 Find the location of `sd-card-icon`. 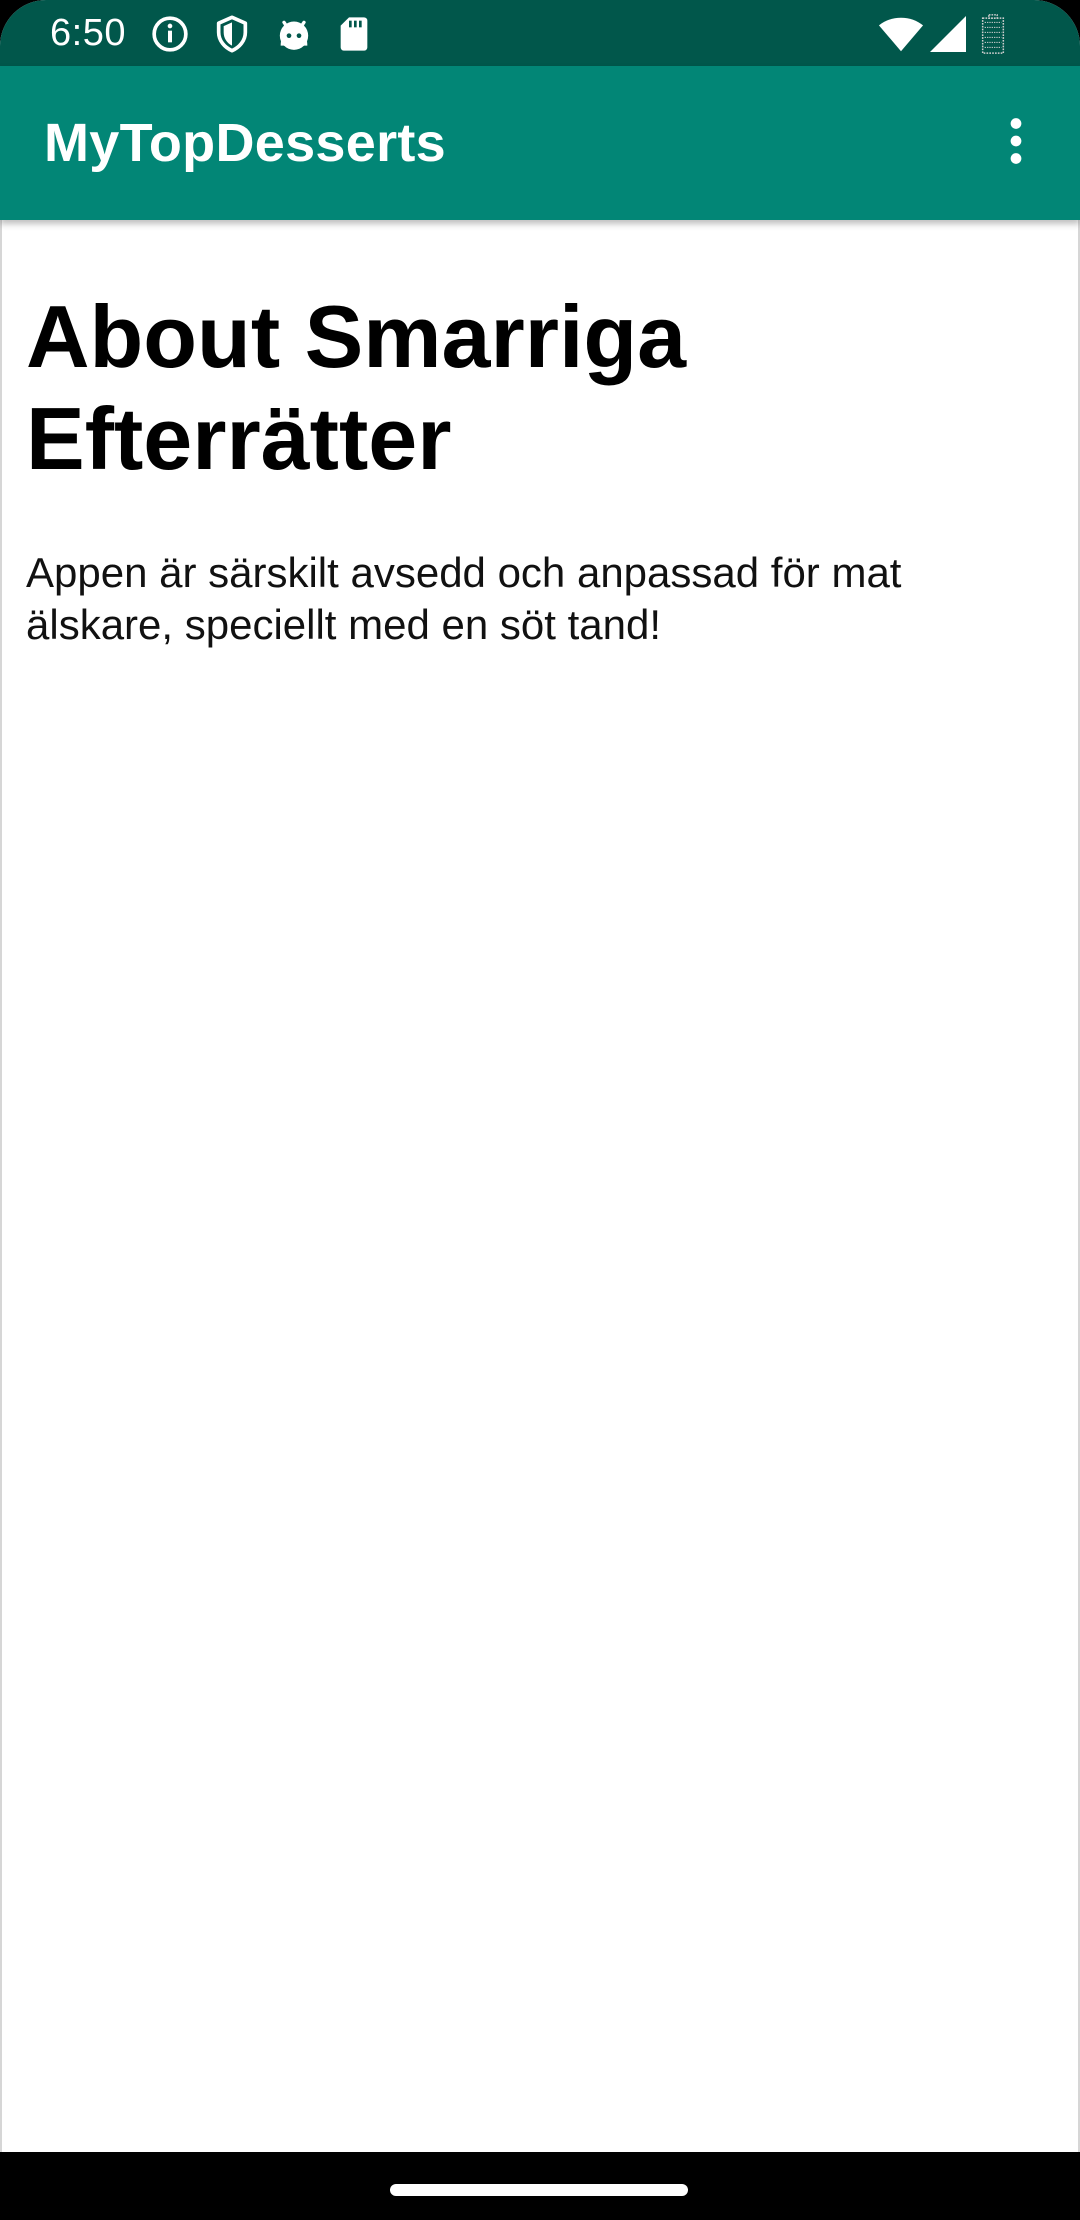

sd-card-icon is located at coordinates (354, 34).